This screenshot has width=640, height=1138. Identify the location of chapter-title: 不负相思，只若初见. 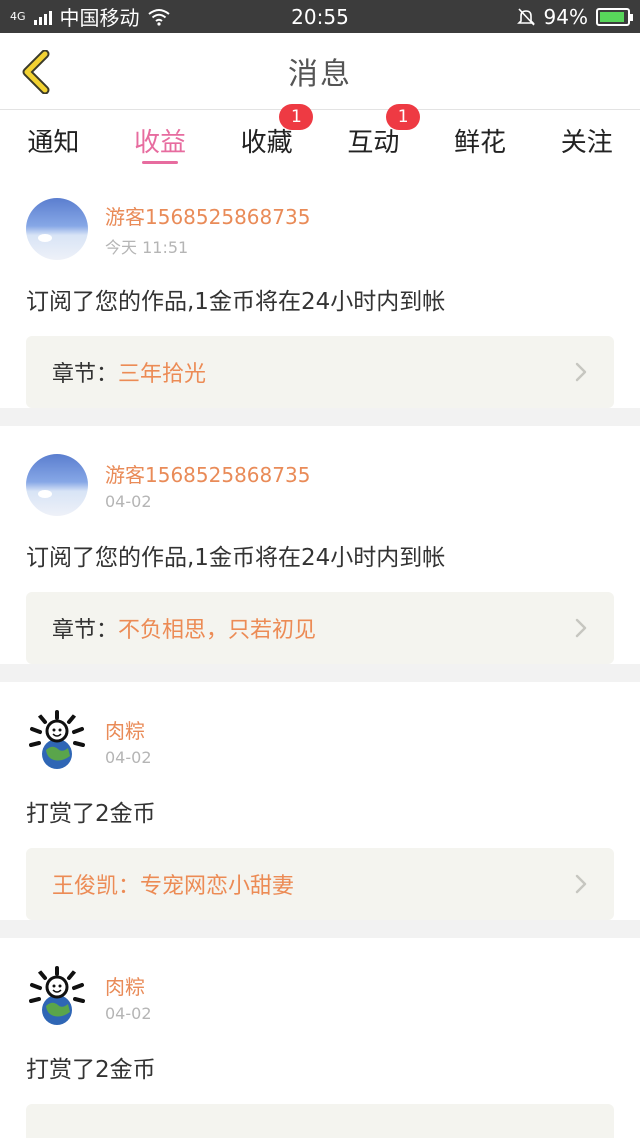
(217, 630).